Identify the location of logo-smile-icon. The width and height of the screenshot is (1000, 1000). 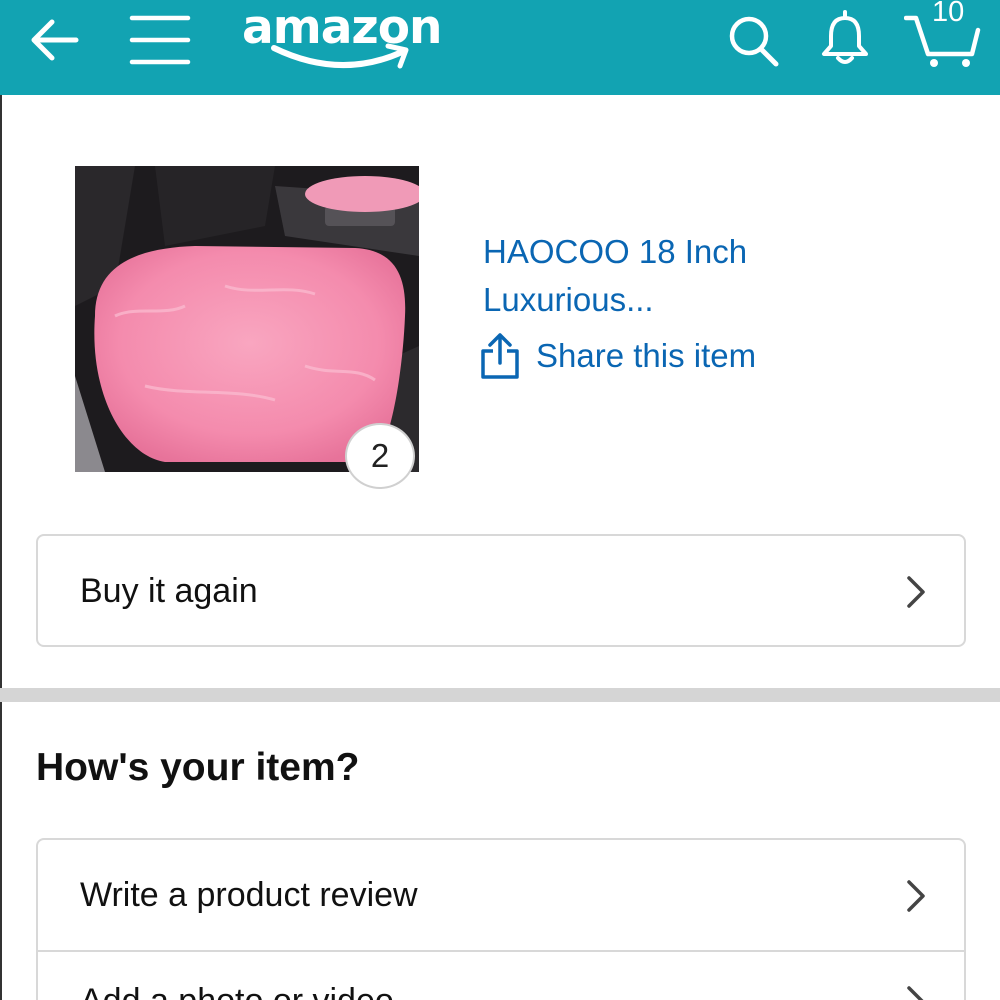
(340, 56).